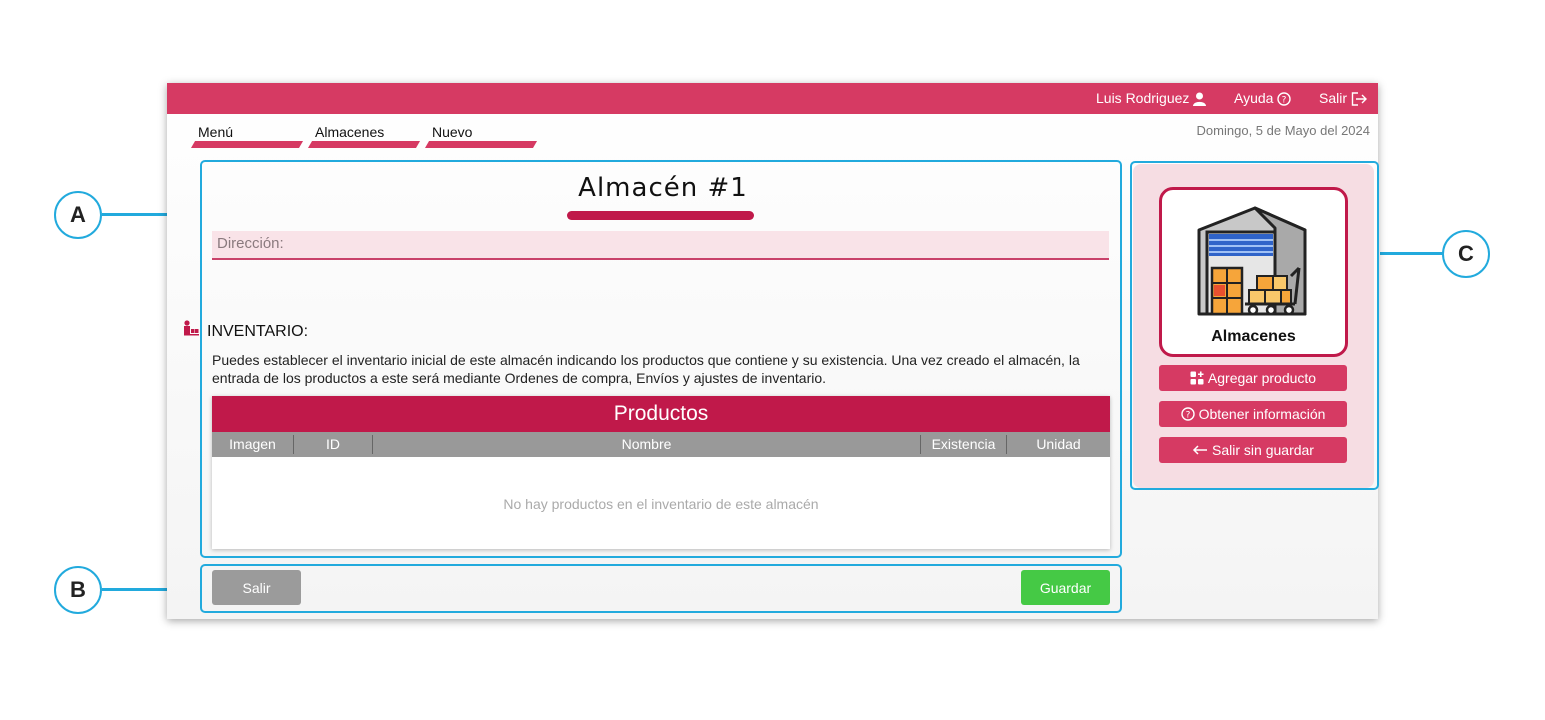 Image resolution: width=1545 pixels, height=720 pixels. I want to click on user-menu: Luis Rodriguez, so click(1151, 98).